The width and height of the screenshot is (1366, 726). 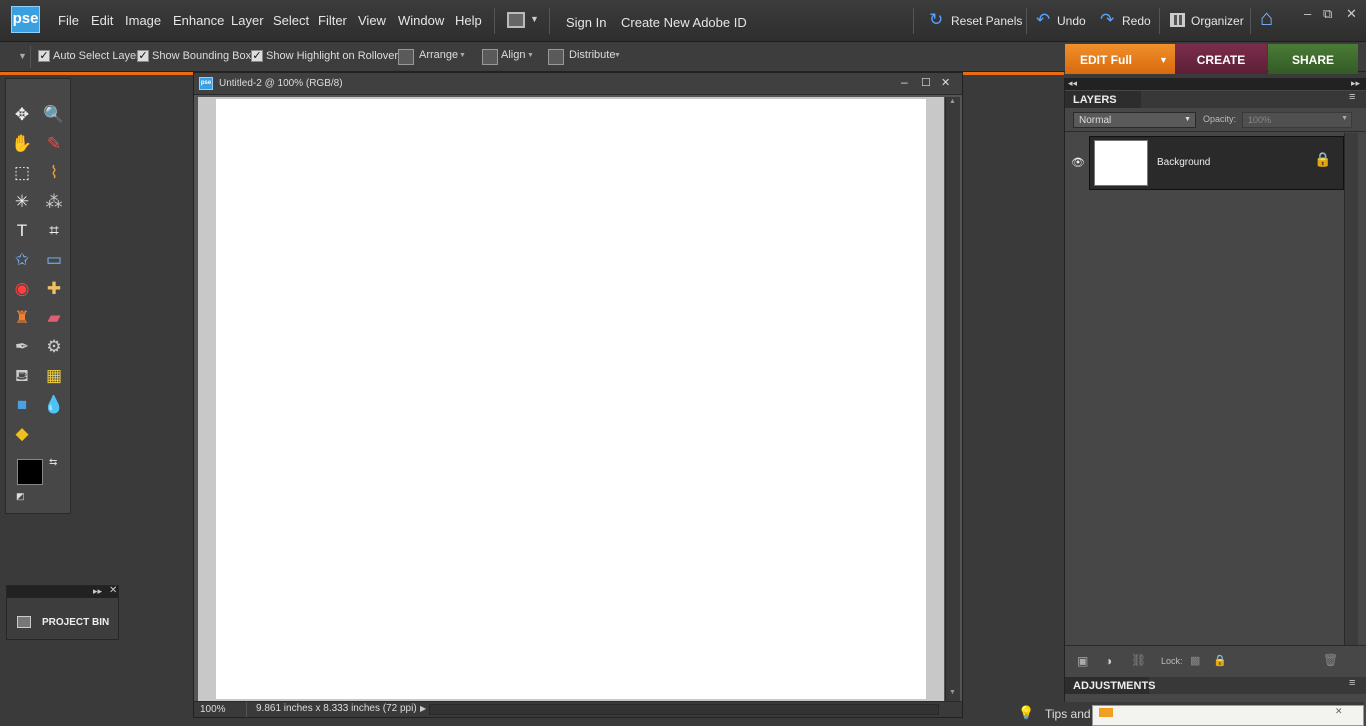 I want to click on tips-popup: ✕, so click(x=1228, y=715).